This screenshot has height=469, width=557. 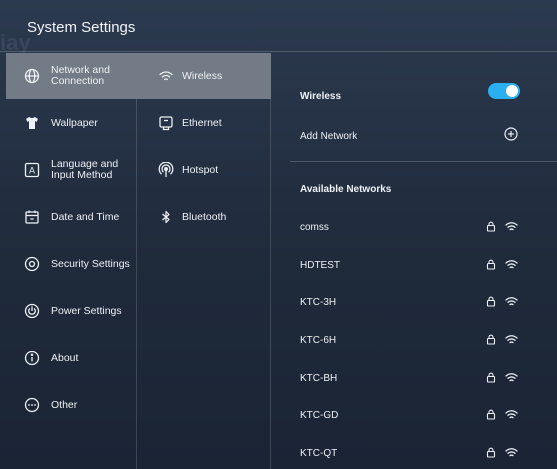 What do you see at coordinates (504, 91) in the screenshot?
I see `wireless-toggle` at bounding box center [504, 91].